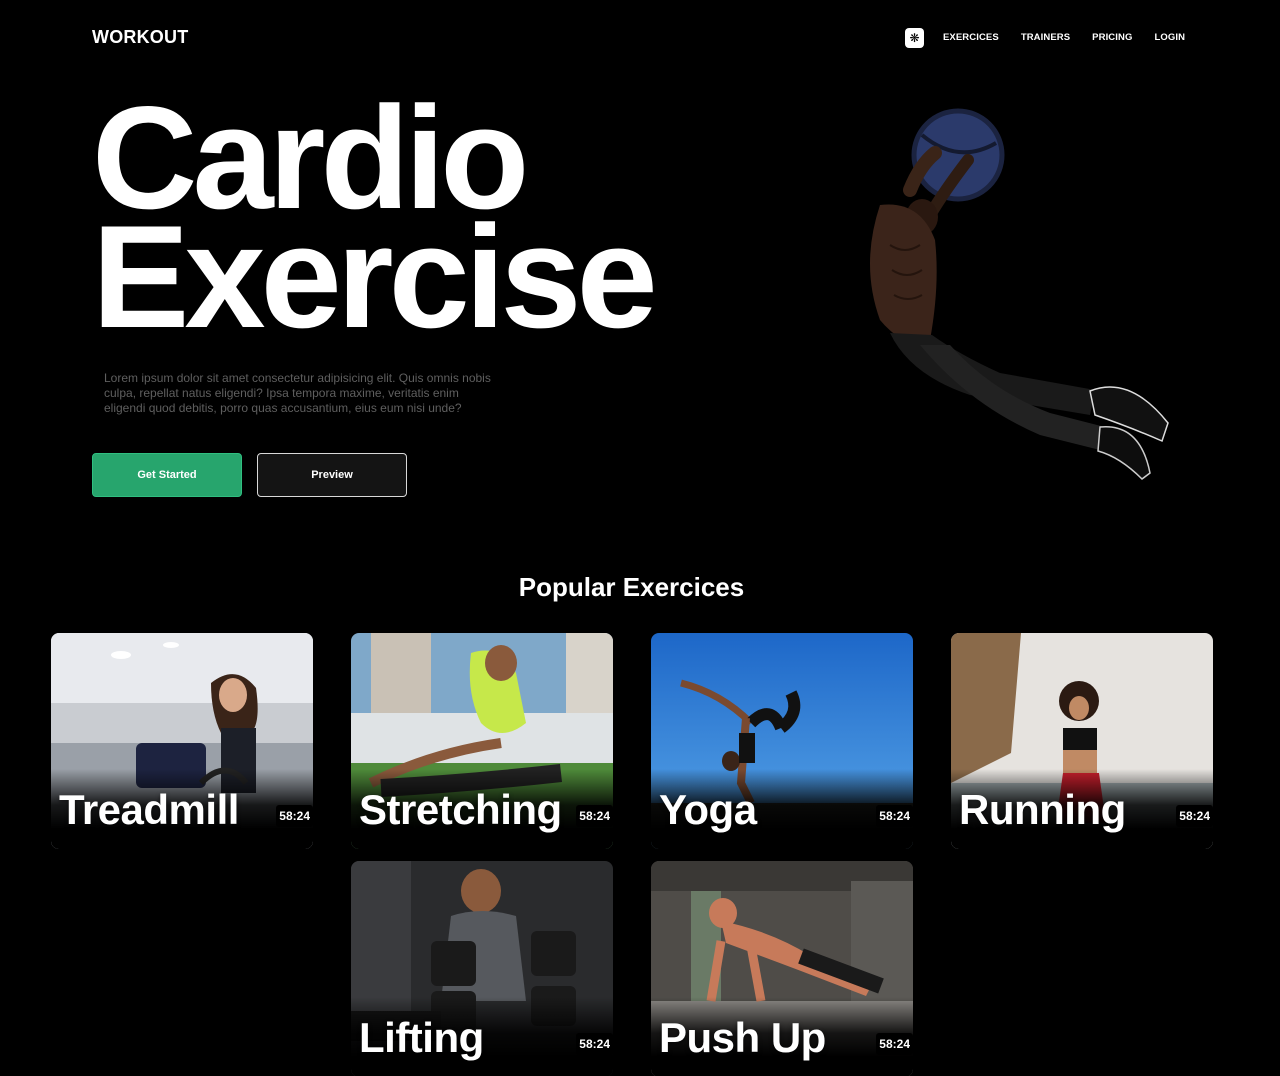 Image resolution: width=1280 pixels, height=1076 pixels. I want to click on card-title: Lifting, so click(421, 1037).